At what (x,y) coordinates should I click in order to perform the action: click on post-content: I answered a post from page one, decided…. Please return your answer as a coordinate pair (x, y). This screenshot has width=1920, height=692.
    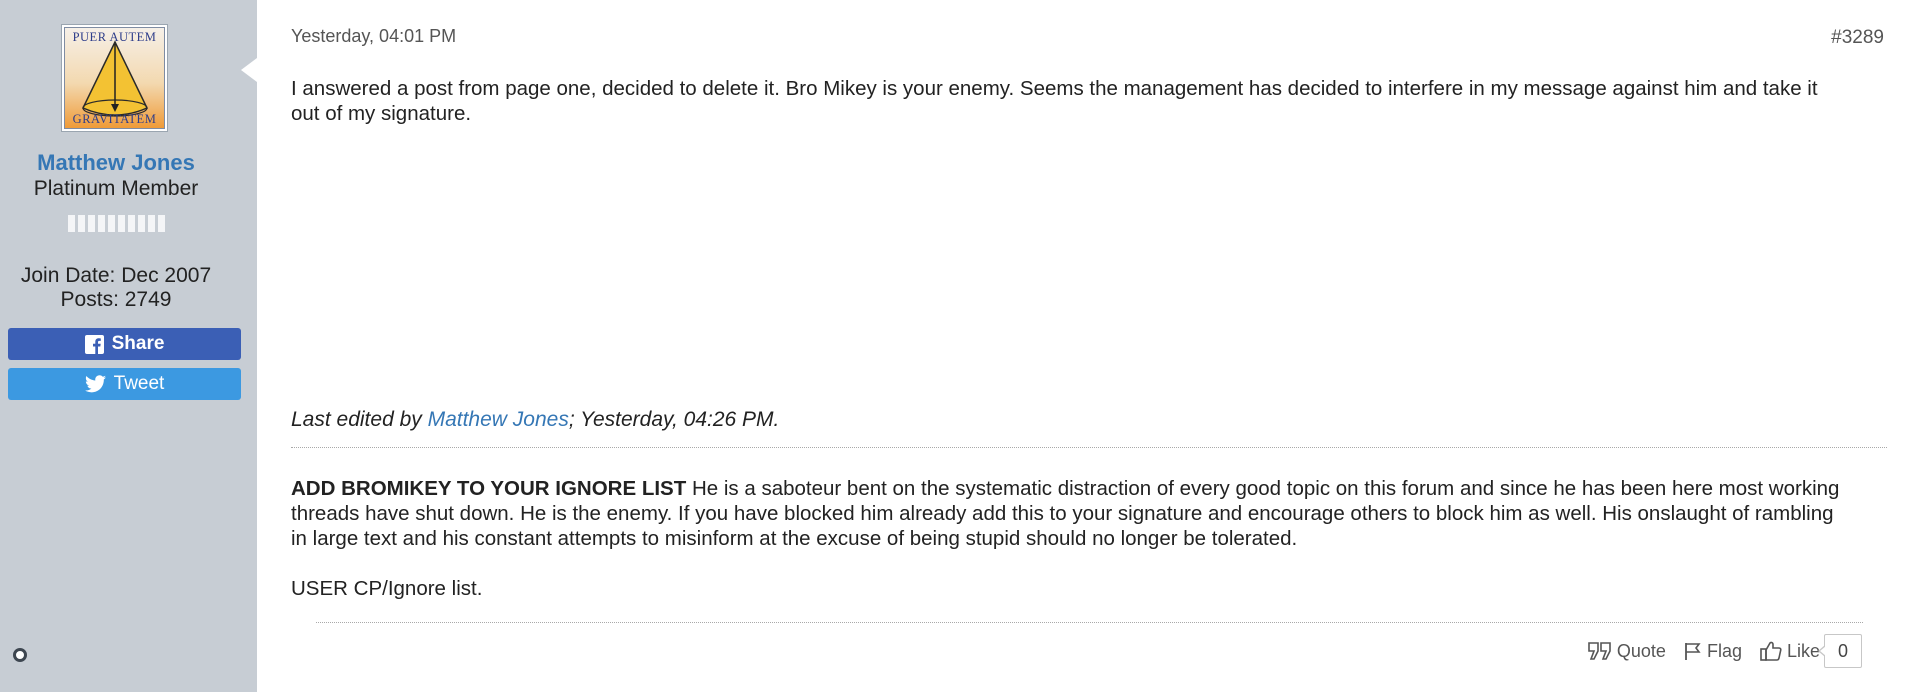
    Looking at the image, I should click on (1054, 101).